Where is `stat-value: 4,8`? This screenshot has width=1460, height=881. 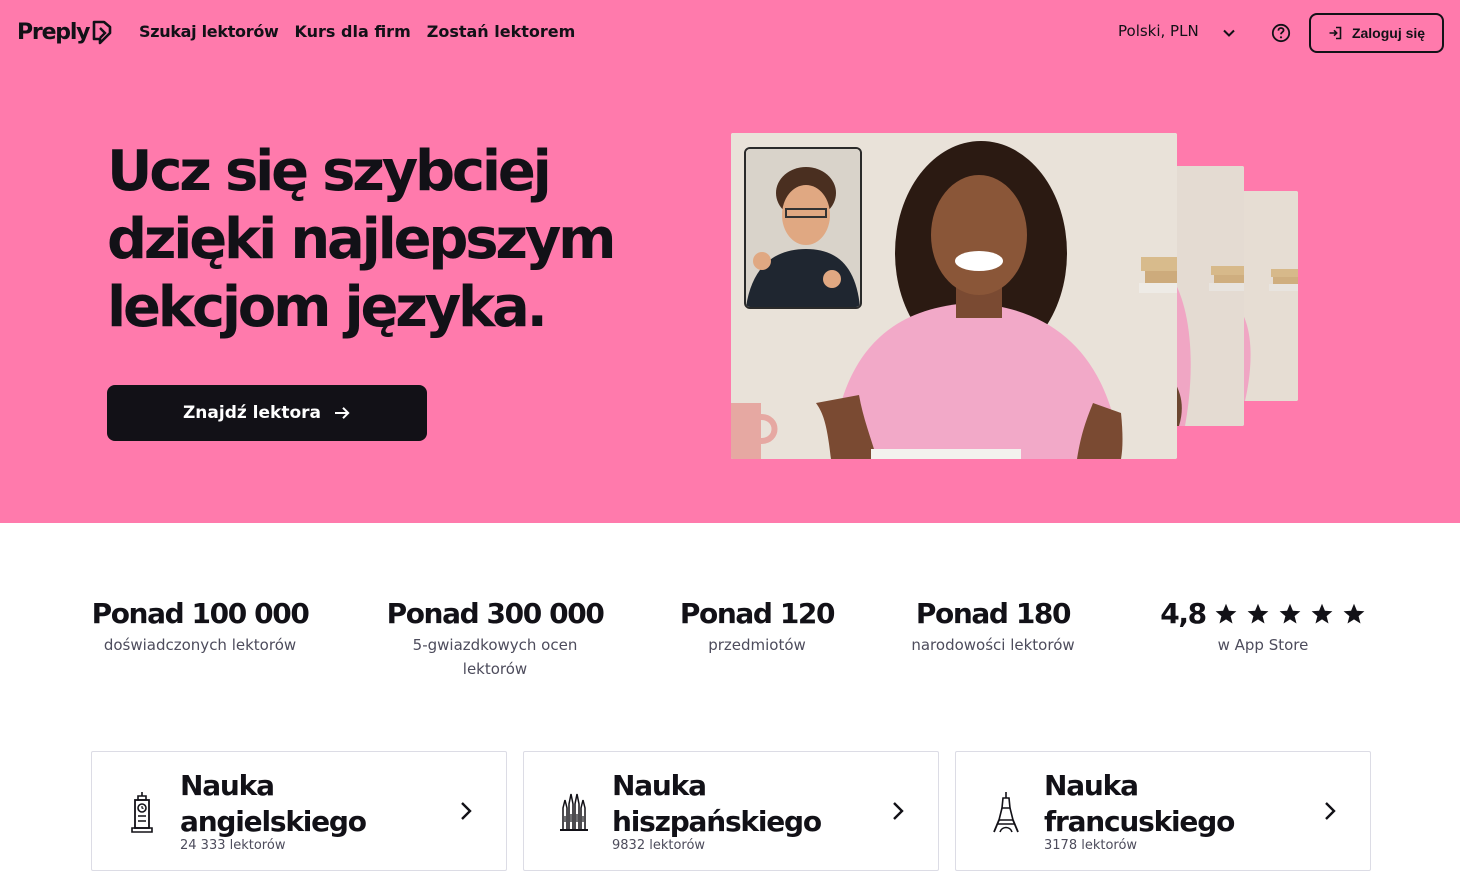 stat-value: 4,8 is located at coordinates (1183, 613).